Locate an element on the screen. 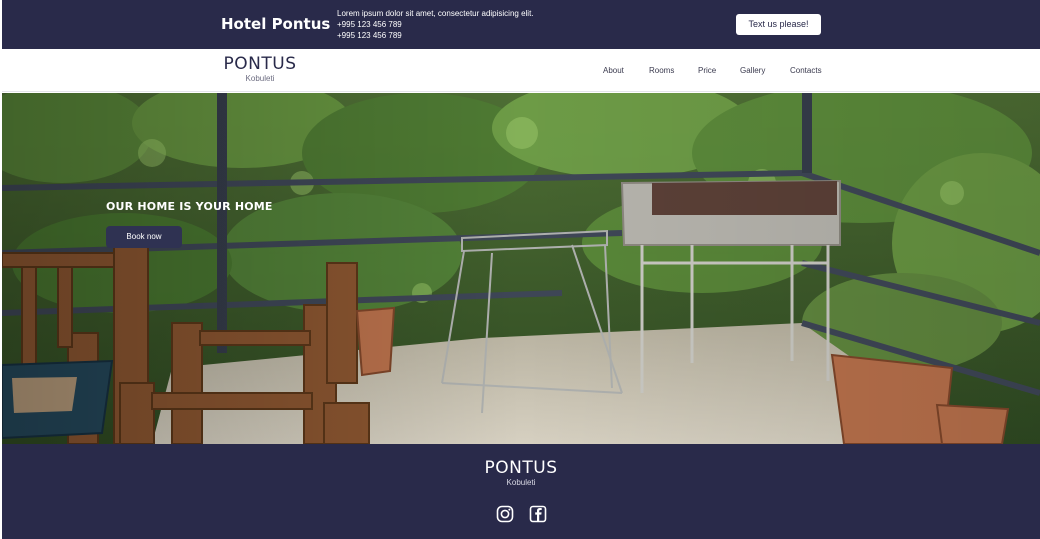 This screenshot has width=1040, height=539. footer-logo-city: Kobuleti is located at coordinates (521, 482).